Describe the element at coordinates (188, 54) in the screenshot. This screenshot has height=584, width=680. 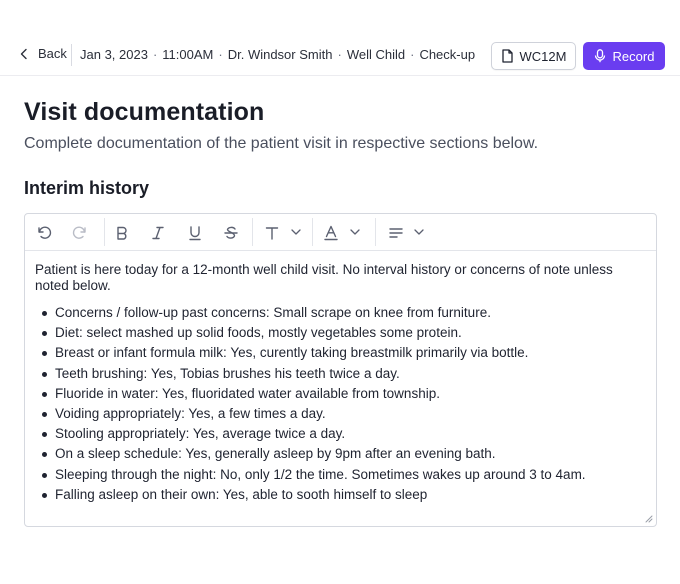
I see `visit-time: 11:00AM` at that location.